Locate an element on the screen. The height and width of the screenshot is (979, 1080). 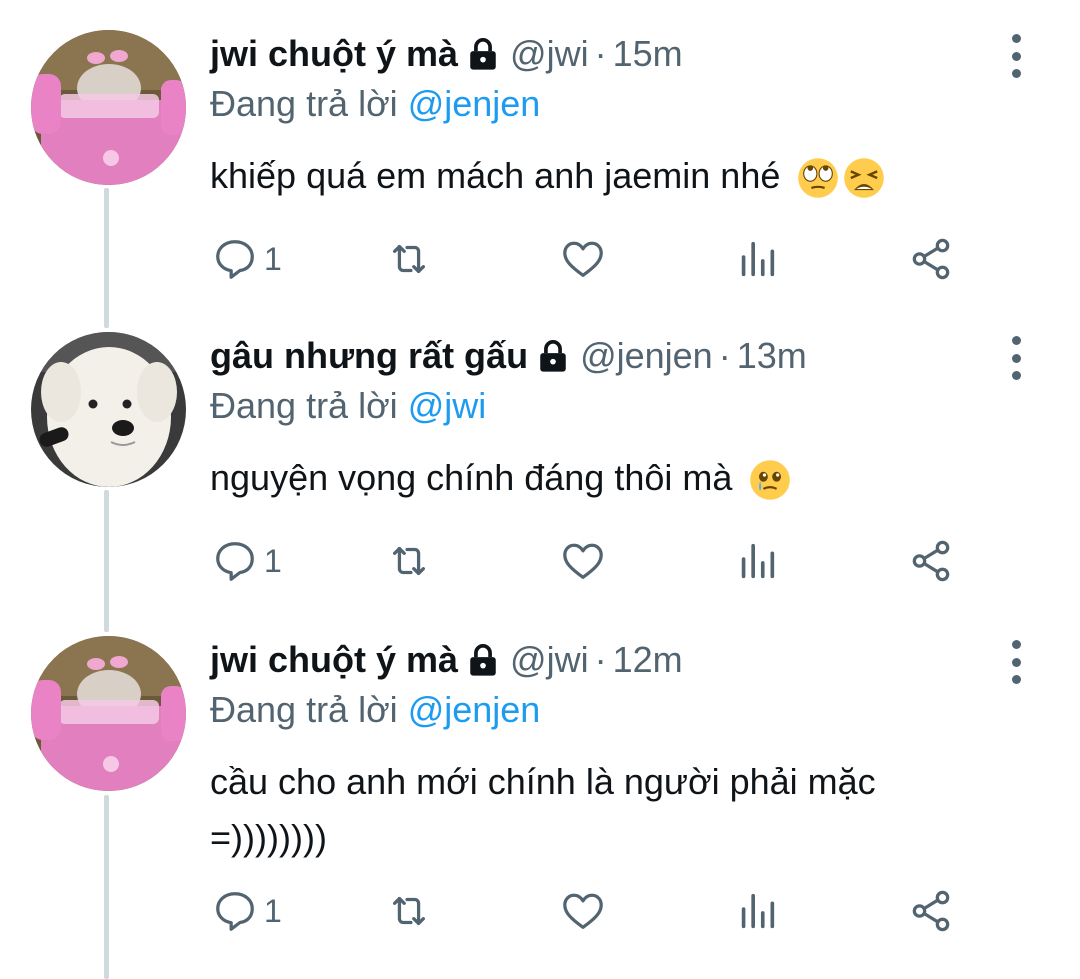
face-holding-back-tears-emoji is located at coordinates (770, 480).